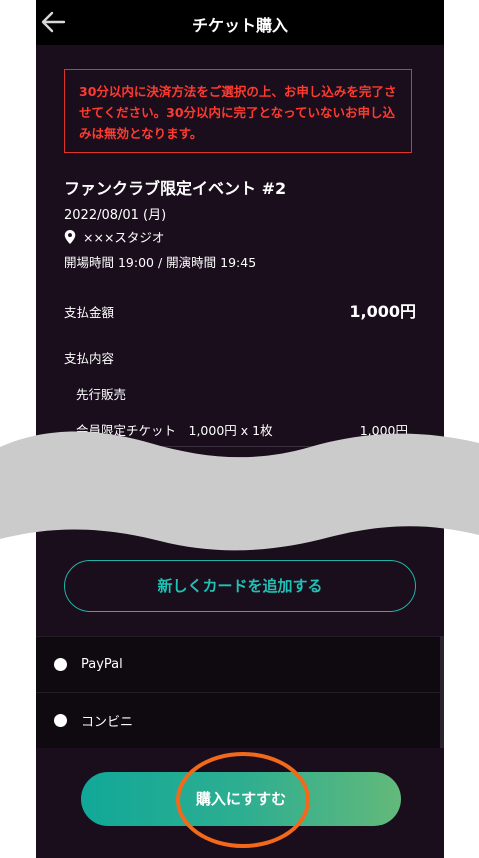 This screenshot has height=858, width=479. What do you see at coordinates (239, 491) in the screenshot?
I see `torn-section-divider` at bounding box center [239, 491].